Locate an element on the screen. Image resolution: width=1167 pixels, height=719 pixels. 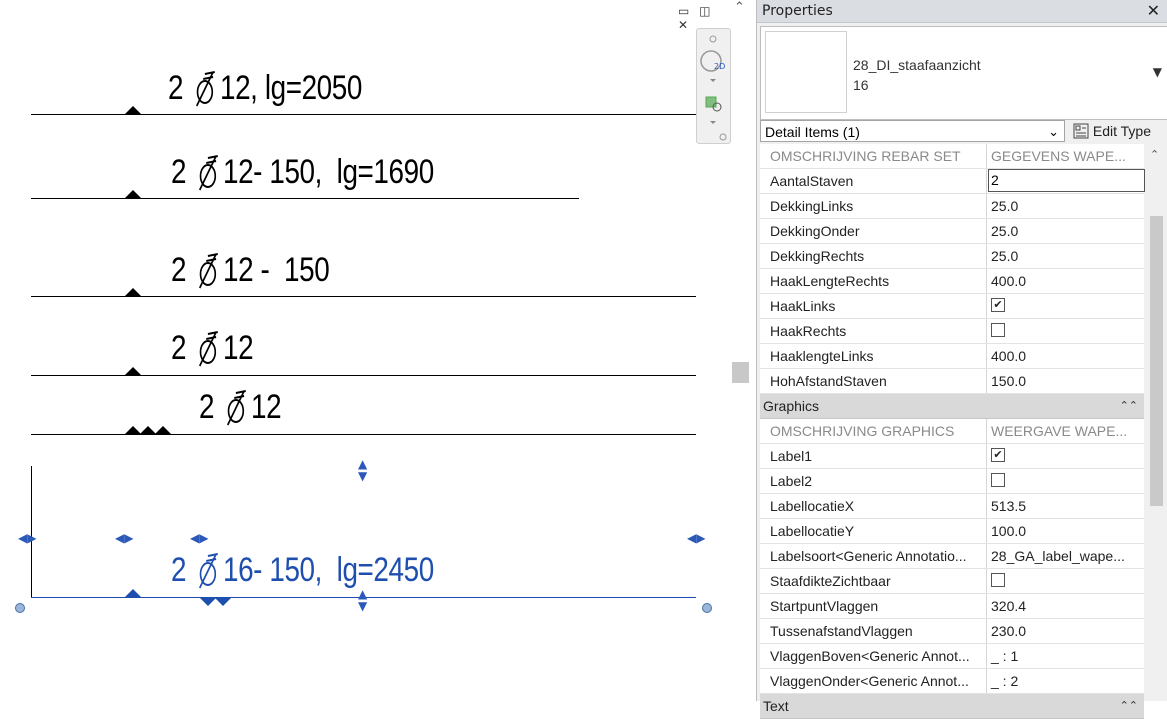
property-row-haakrechts: HaakRechts is located at coordinates (952, 331).